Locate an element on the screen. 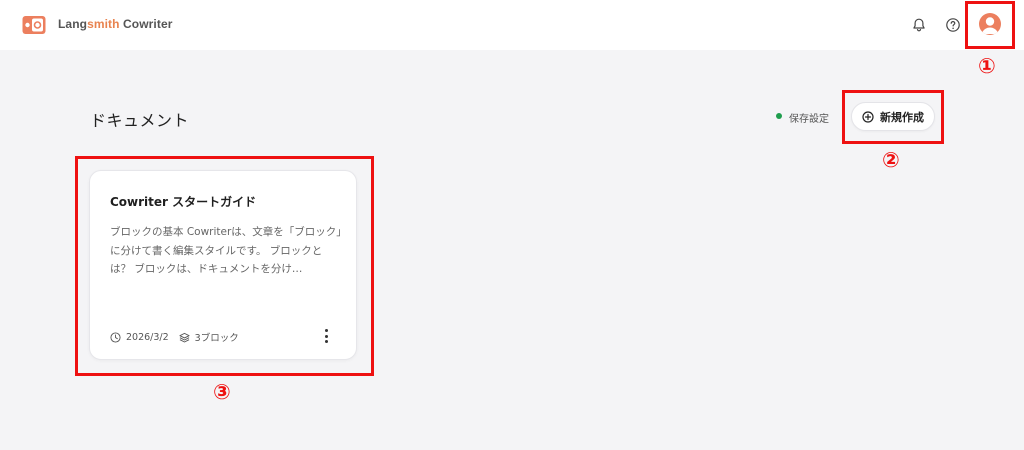 This screenshot has width=1024, height=450. document-date: 2026/3/2 is located at coordinates (147, 337).